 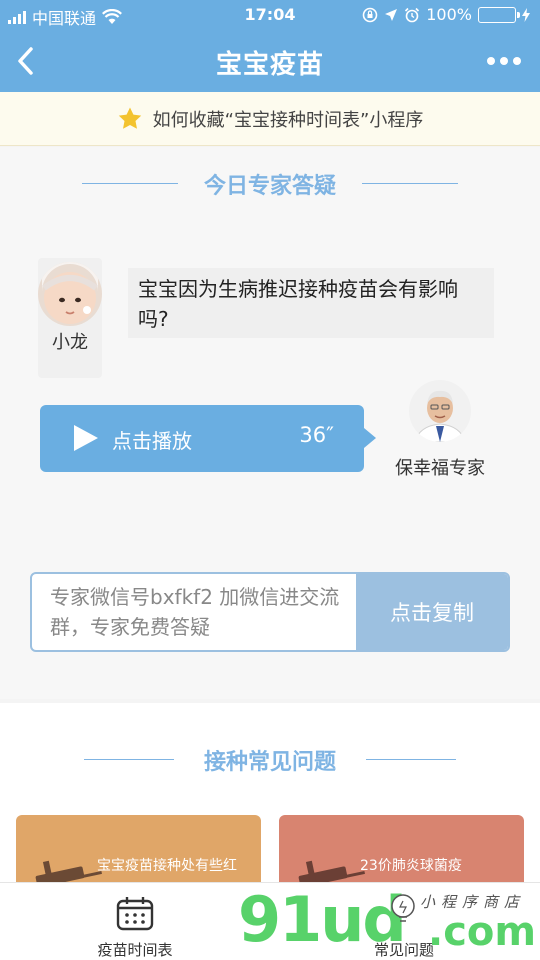 I want to click on calendar-icon, so click(x=135, y=914).